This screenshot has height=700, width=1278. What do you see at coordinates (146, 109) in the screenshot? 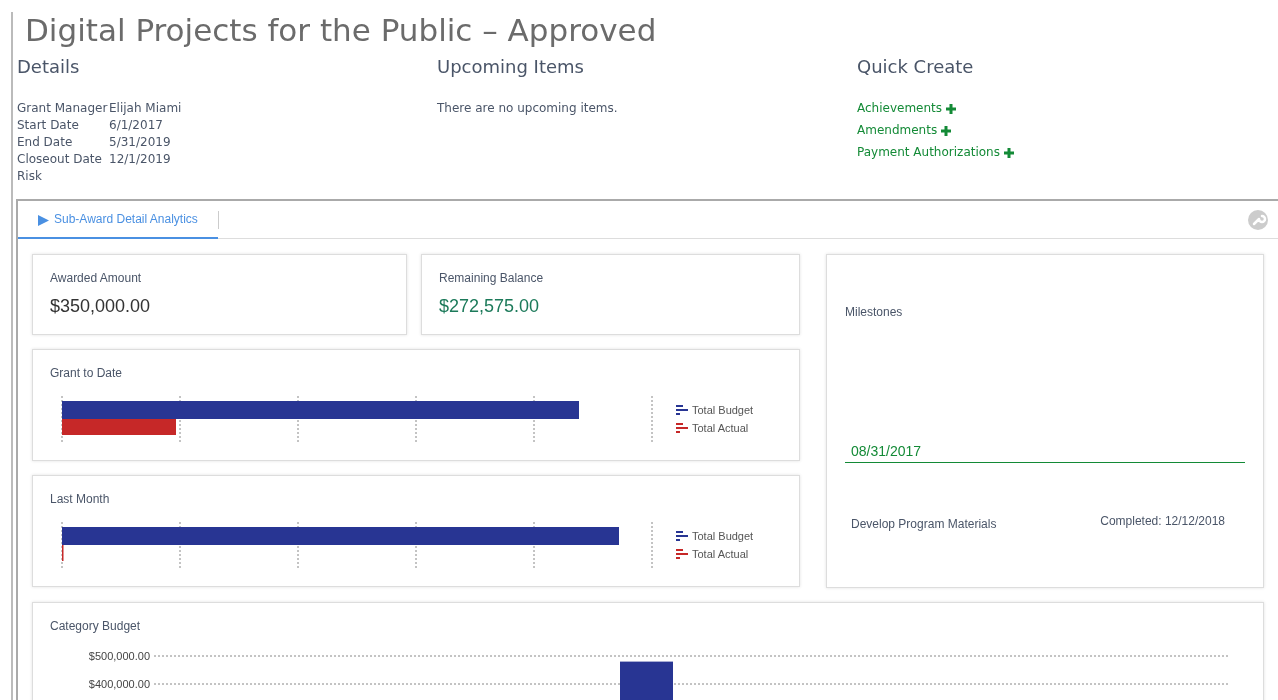
I see `field-value: Elijah Miami` at bounding box center [146, 109].